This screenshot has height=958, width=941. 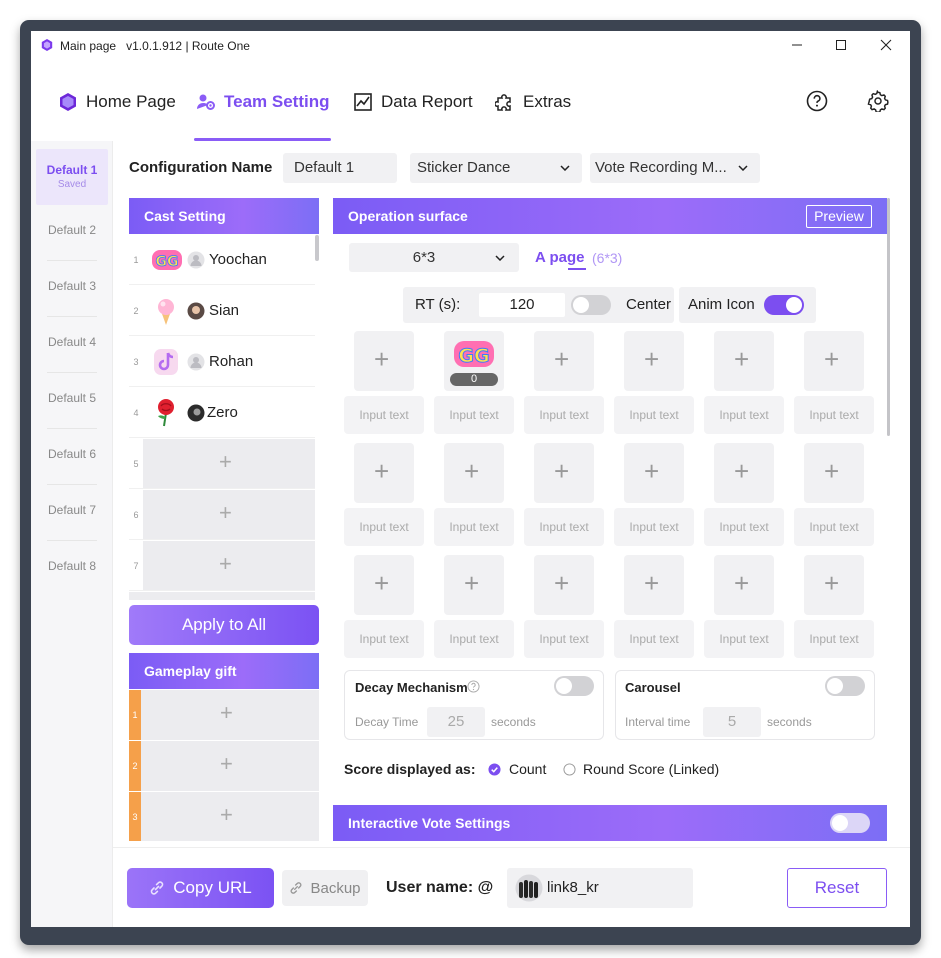 I want to click on nav-data-report: Data Report, so click(x=413, y=102).